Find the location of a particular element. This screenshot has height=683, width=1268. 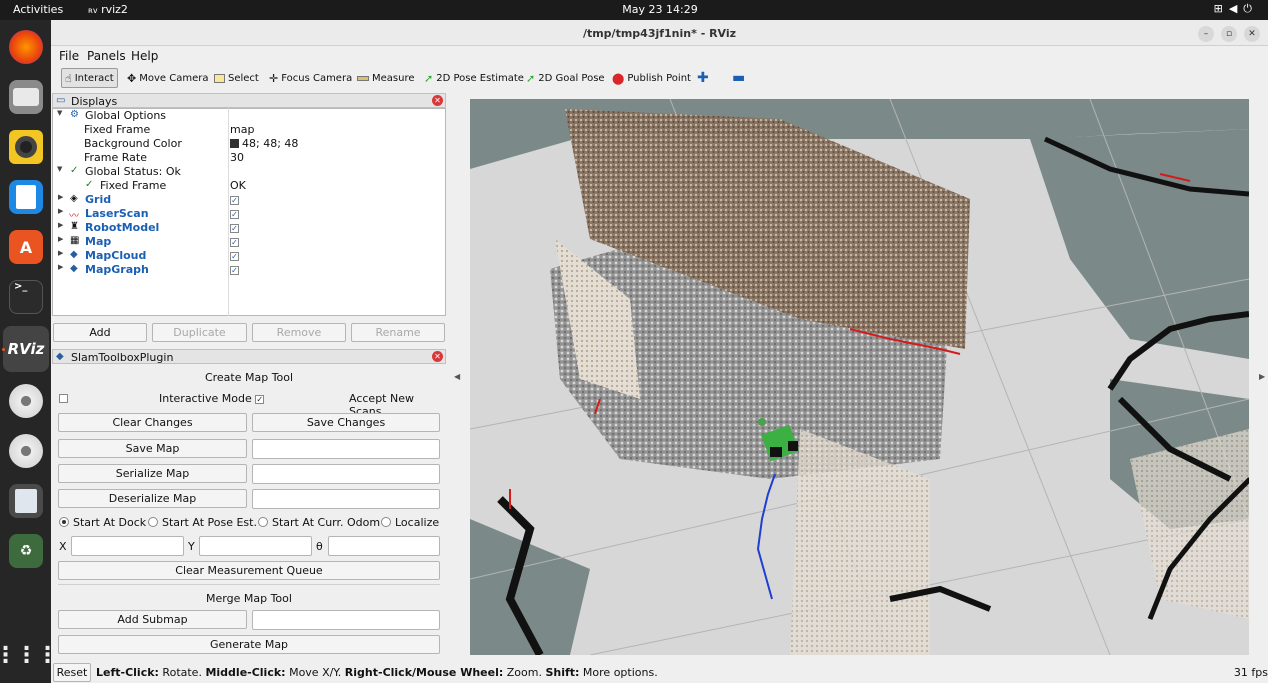

add-display-button: Add is located at coordinates (100, 332).